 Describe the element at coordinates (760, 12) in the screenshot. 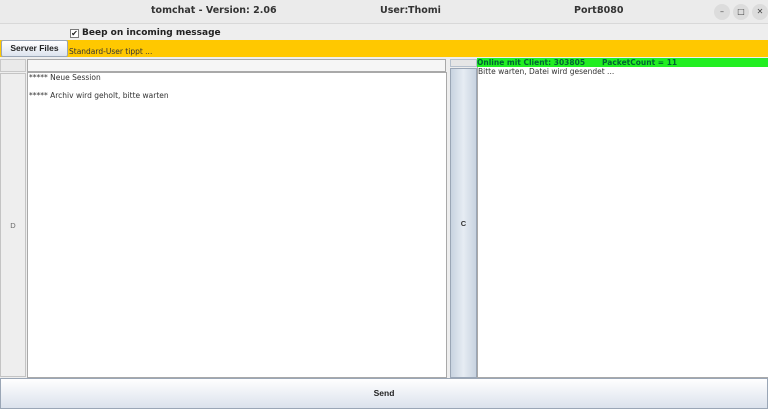

I see `close-icon: ✕` at that location.